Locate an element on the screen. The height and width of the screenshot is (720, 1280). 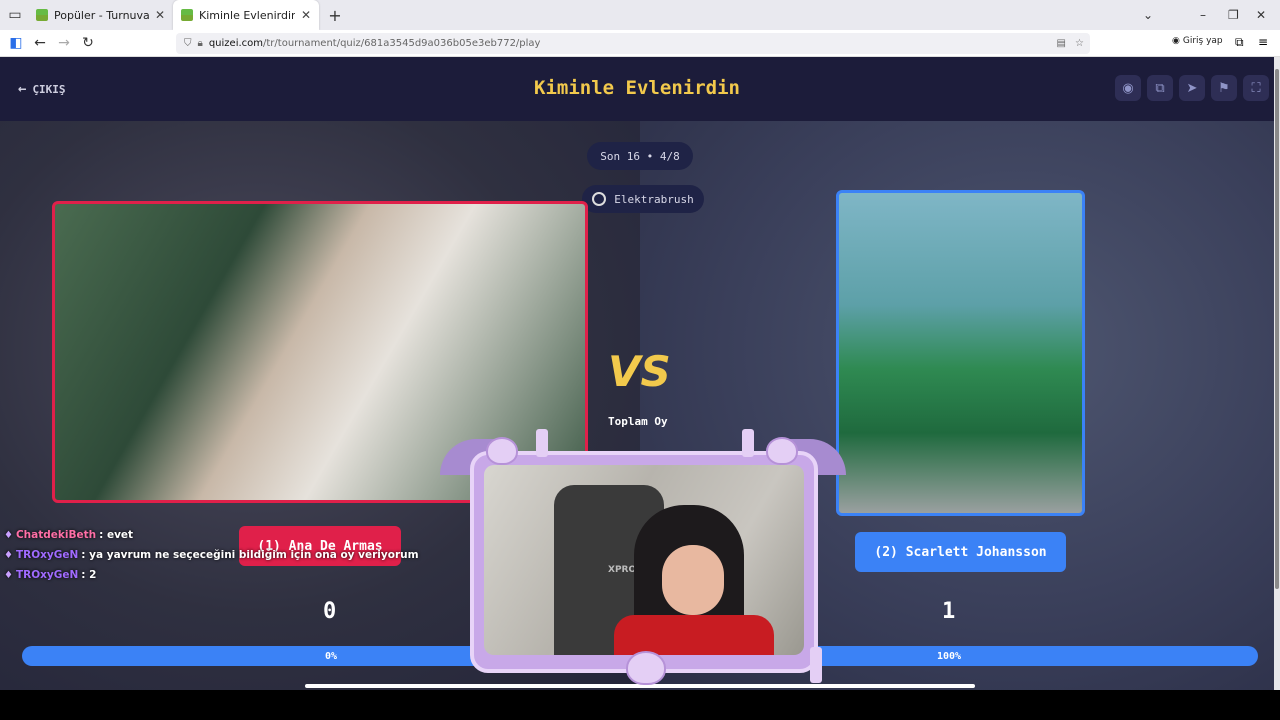
fullscreen-icon: ⛶ is located at coordinates (1256, 88).